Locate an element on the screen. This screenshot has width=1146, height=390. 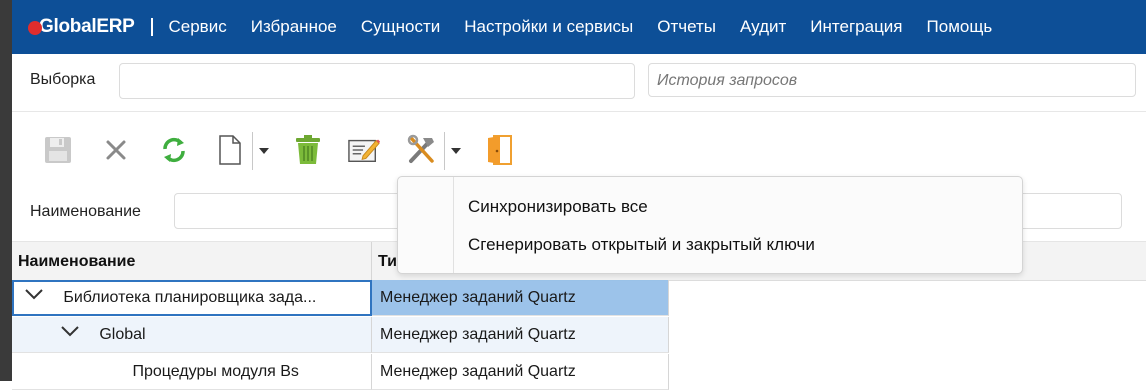
exit-button is located at coordinates (500, 150).